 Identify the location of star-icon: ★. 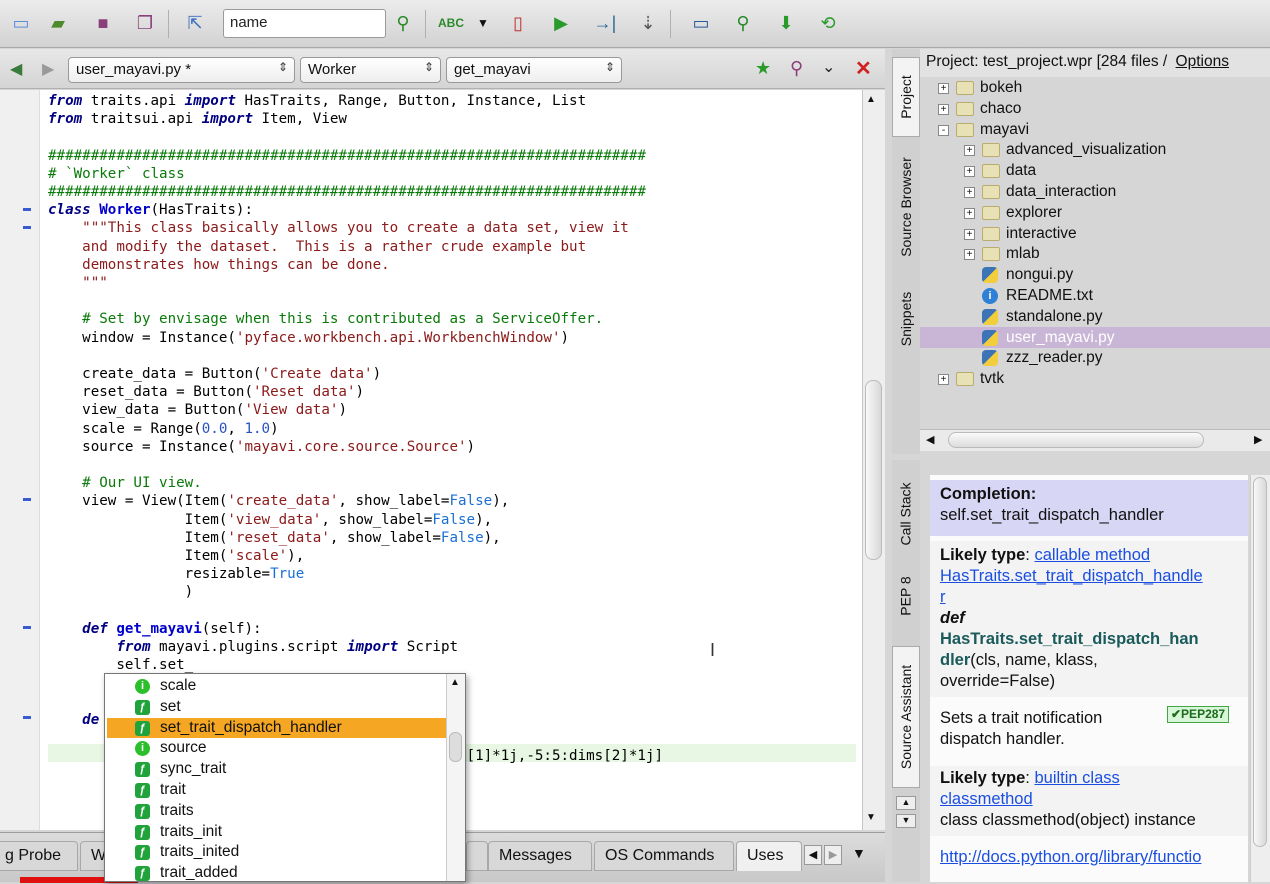
(763, 68).